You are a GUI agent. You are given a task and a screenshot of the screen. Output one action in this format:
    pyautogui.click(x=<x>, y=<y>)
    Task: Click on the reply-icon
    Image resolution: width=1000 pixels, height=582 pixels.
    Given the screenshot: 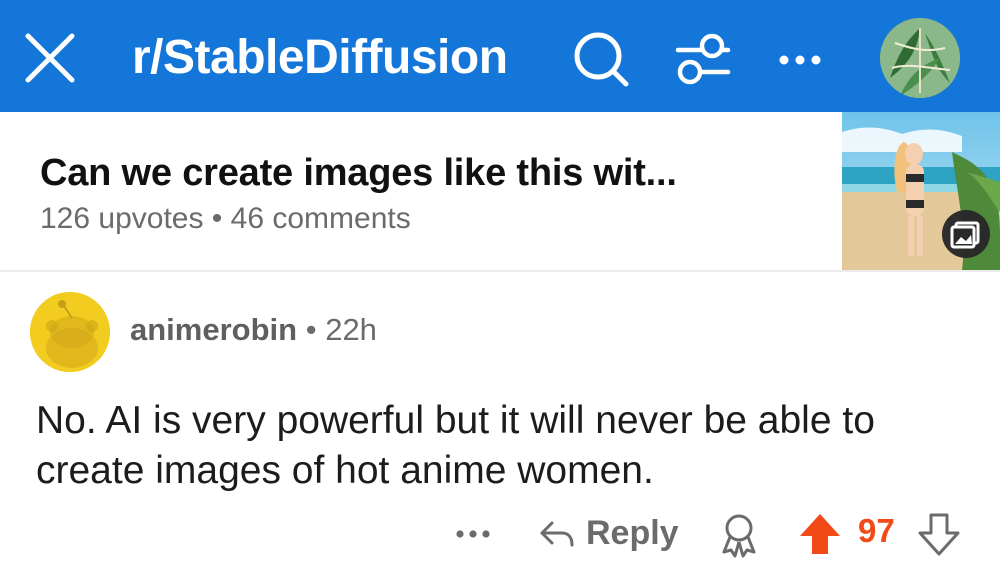 What is the action you would take?
    pyautogui.click(x=557, y=534)
    